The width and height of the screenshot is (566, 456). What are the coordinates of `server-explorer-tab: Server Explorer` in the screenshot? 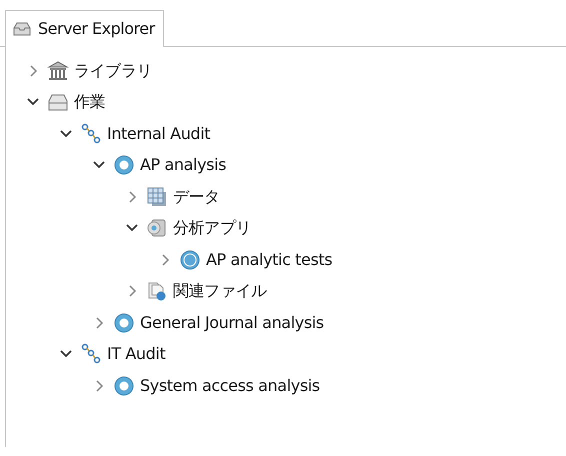 It's located at (84, 28).